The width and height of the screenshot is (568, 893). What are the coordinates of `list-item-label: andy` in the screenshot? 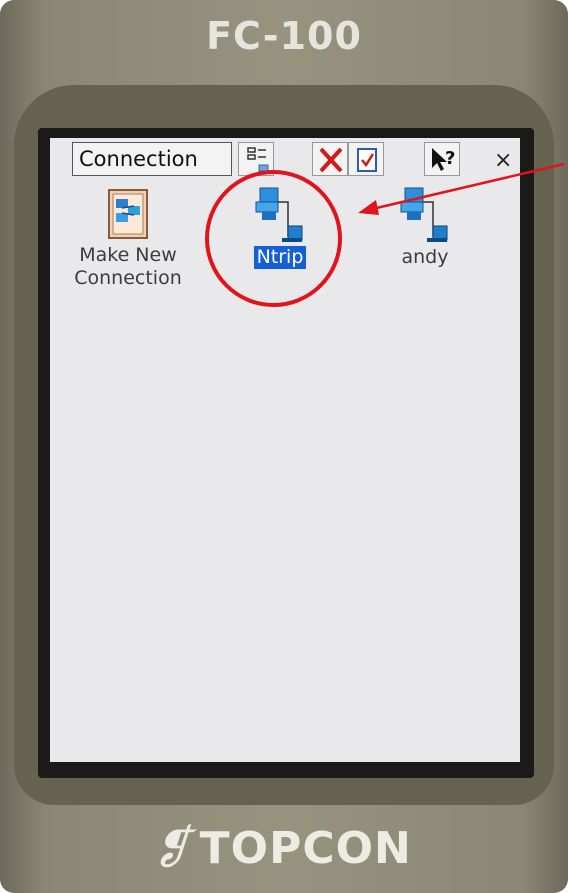 It's located at (425, 257).